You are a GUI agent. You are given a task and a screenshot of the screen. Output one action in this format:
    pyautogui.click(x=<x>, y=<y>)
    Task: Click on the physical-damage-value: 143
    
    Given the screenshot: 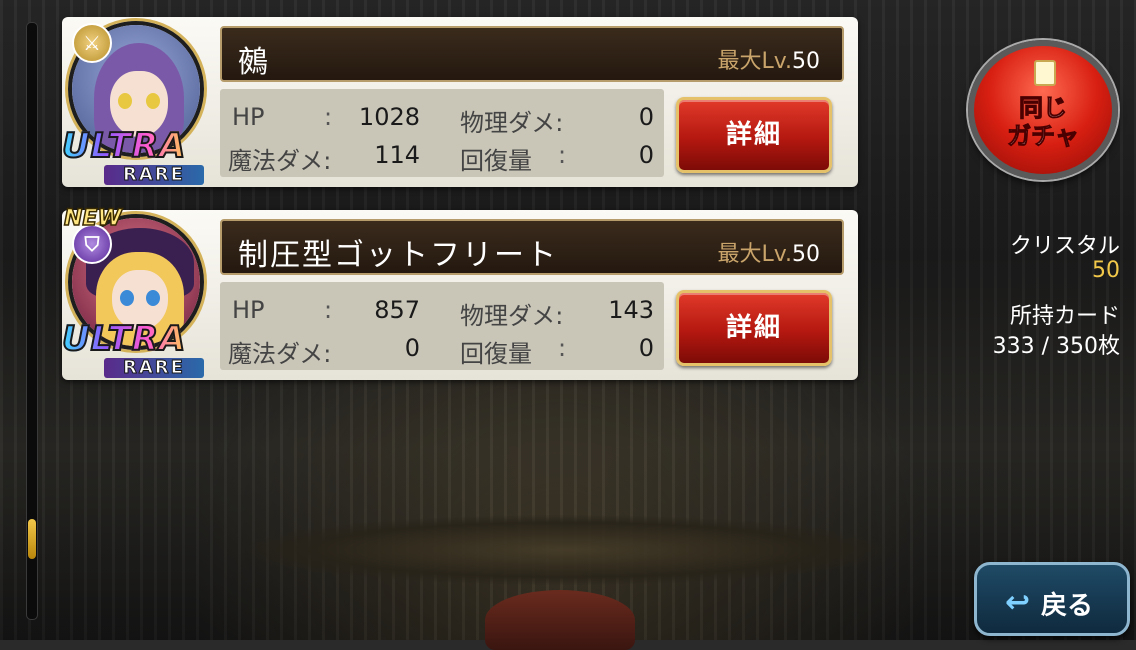 What is the action you would take?
    pyautogui.click(x=631, y=310)
    